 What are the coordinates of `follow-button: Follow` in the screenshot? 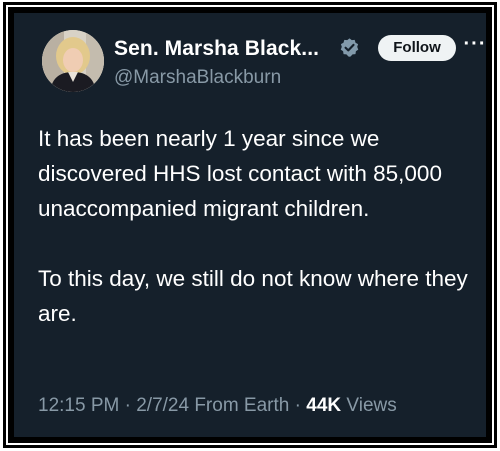 It's located at (417, 48).